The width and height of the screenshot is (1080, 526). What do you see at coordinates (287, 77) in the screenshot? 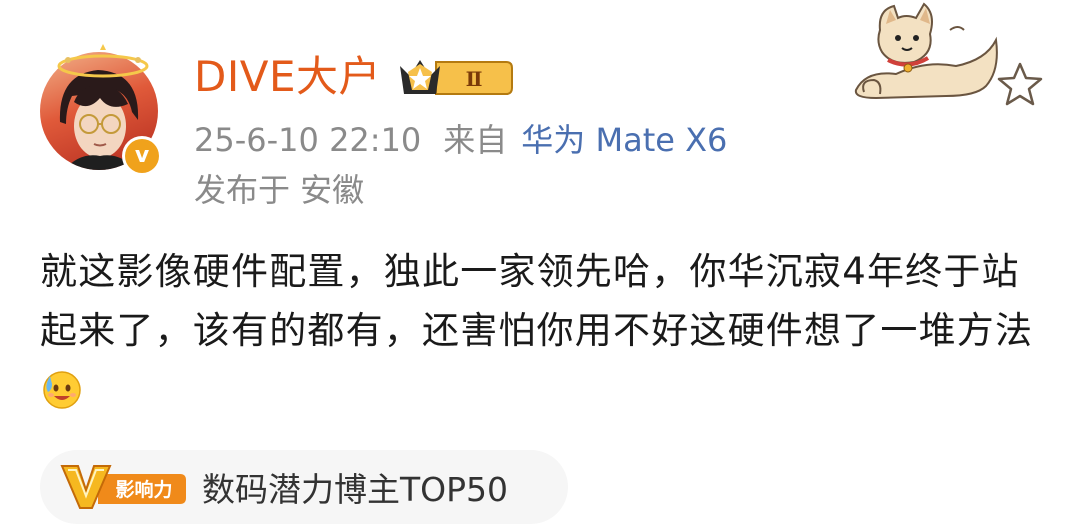
I see `username: DIVE大户` at bounding box center [287, 77].